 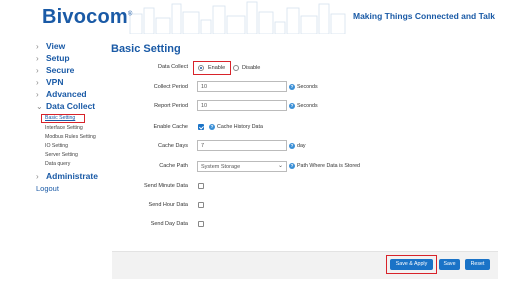 I want to click on cache-days-label: Cache Days, so click(x=173, y=146).